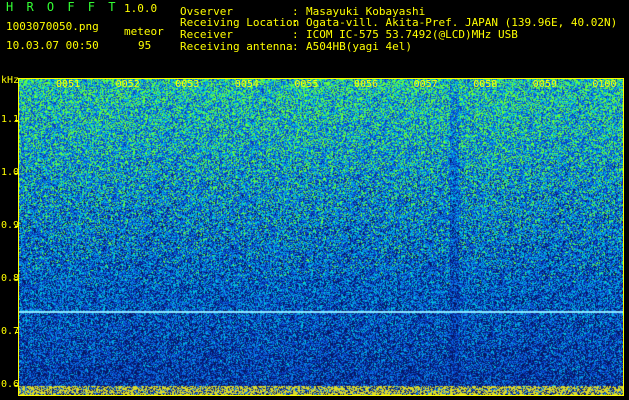  Describe the element at coordinates (144, 31) in the screenshot. I see `event-label: meteor` at that location.